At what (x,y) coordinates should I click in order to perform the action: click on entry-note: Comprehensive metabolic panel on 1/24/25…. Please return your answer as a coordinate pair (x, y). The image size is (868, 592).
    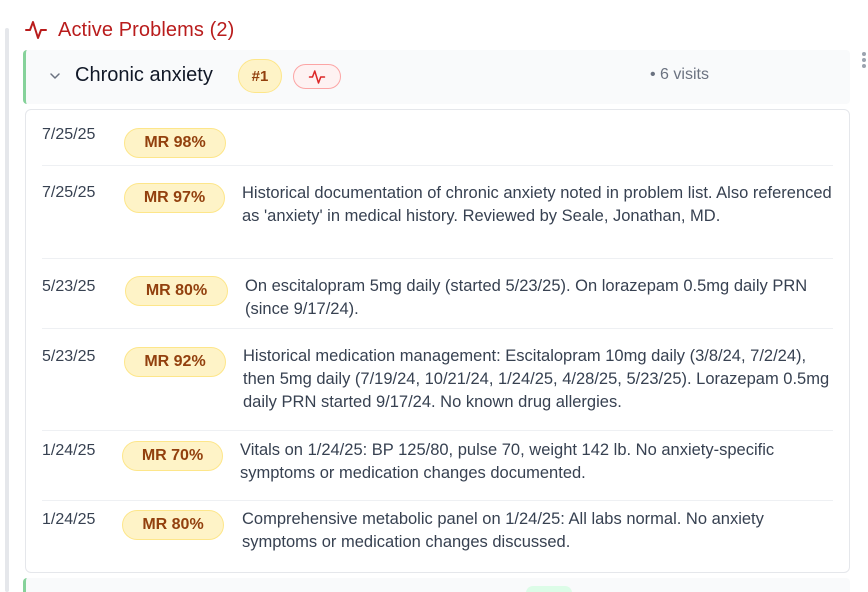
    Looking at the image, I should click on (503, 530).